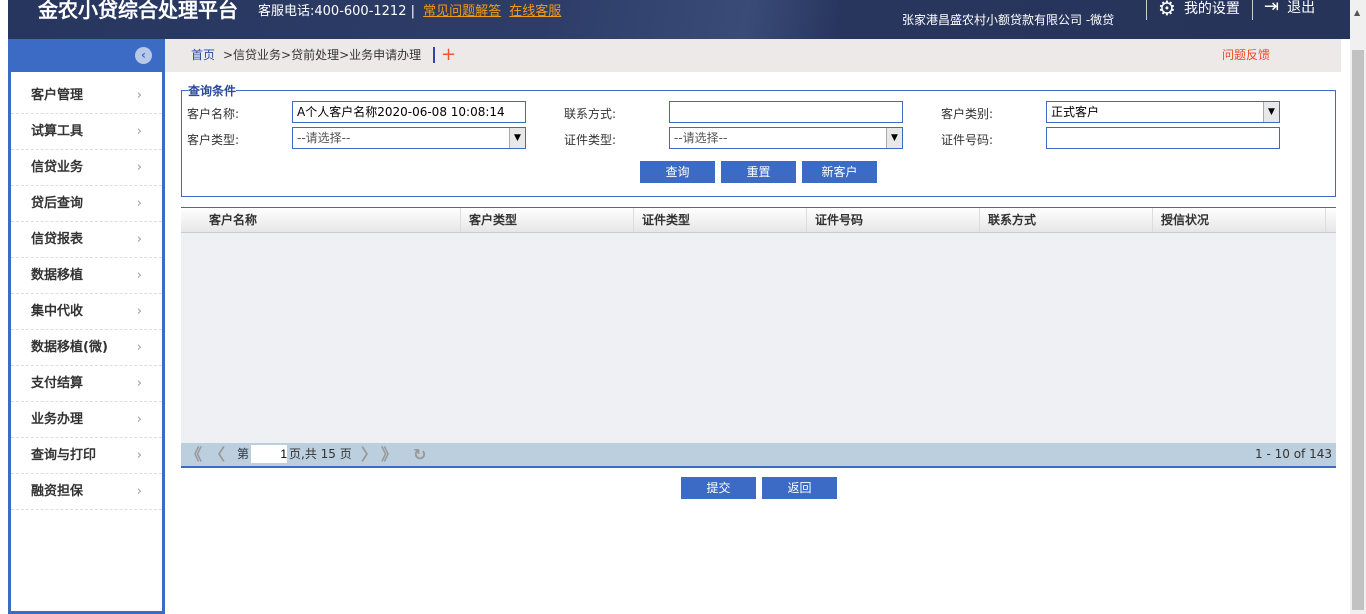  Describe the element at coordinates (86, 204) in the screenshot. I see `sidebar-item: 贷后查询 ›` at that location.